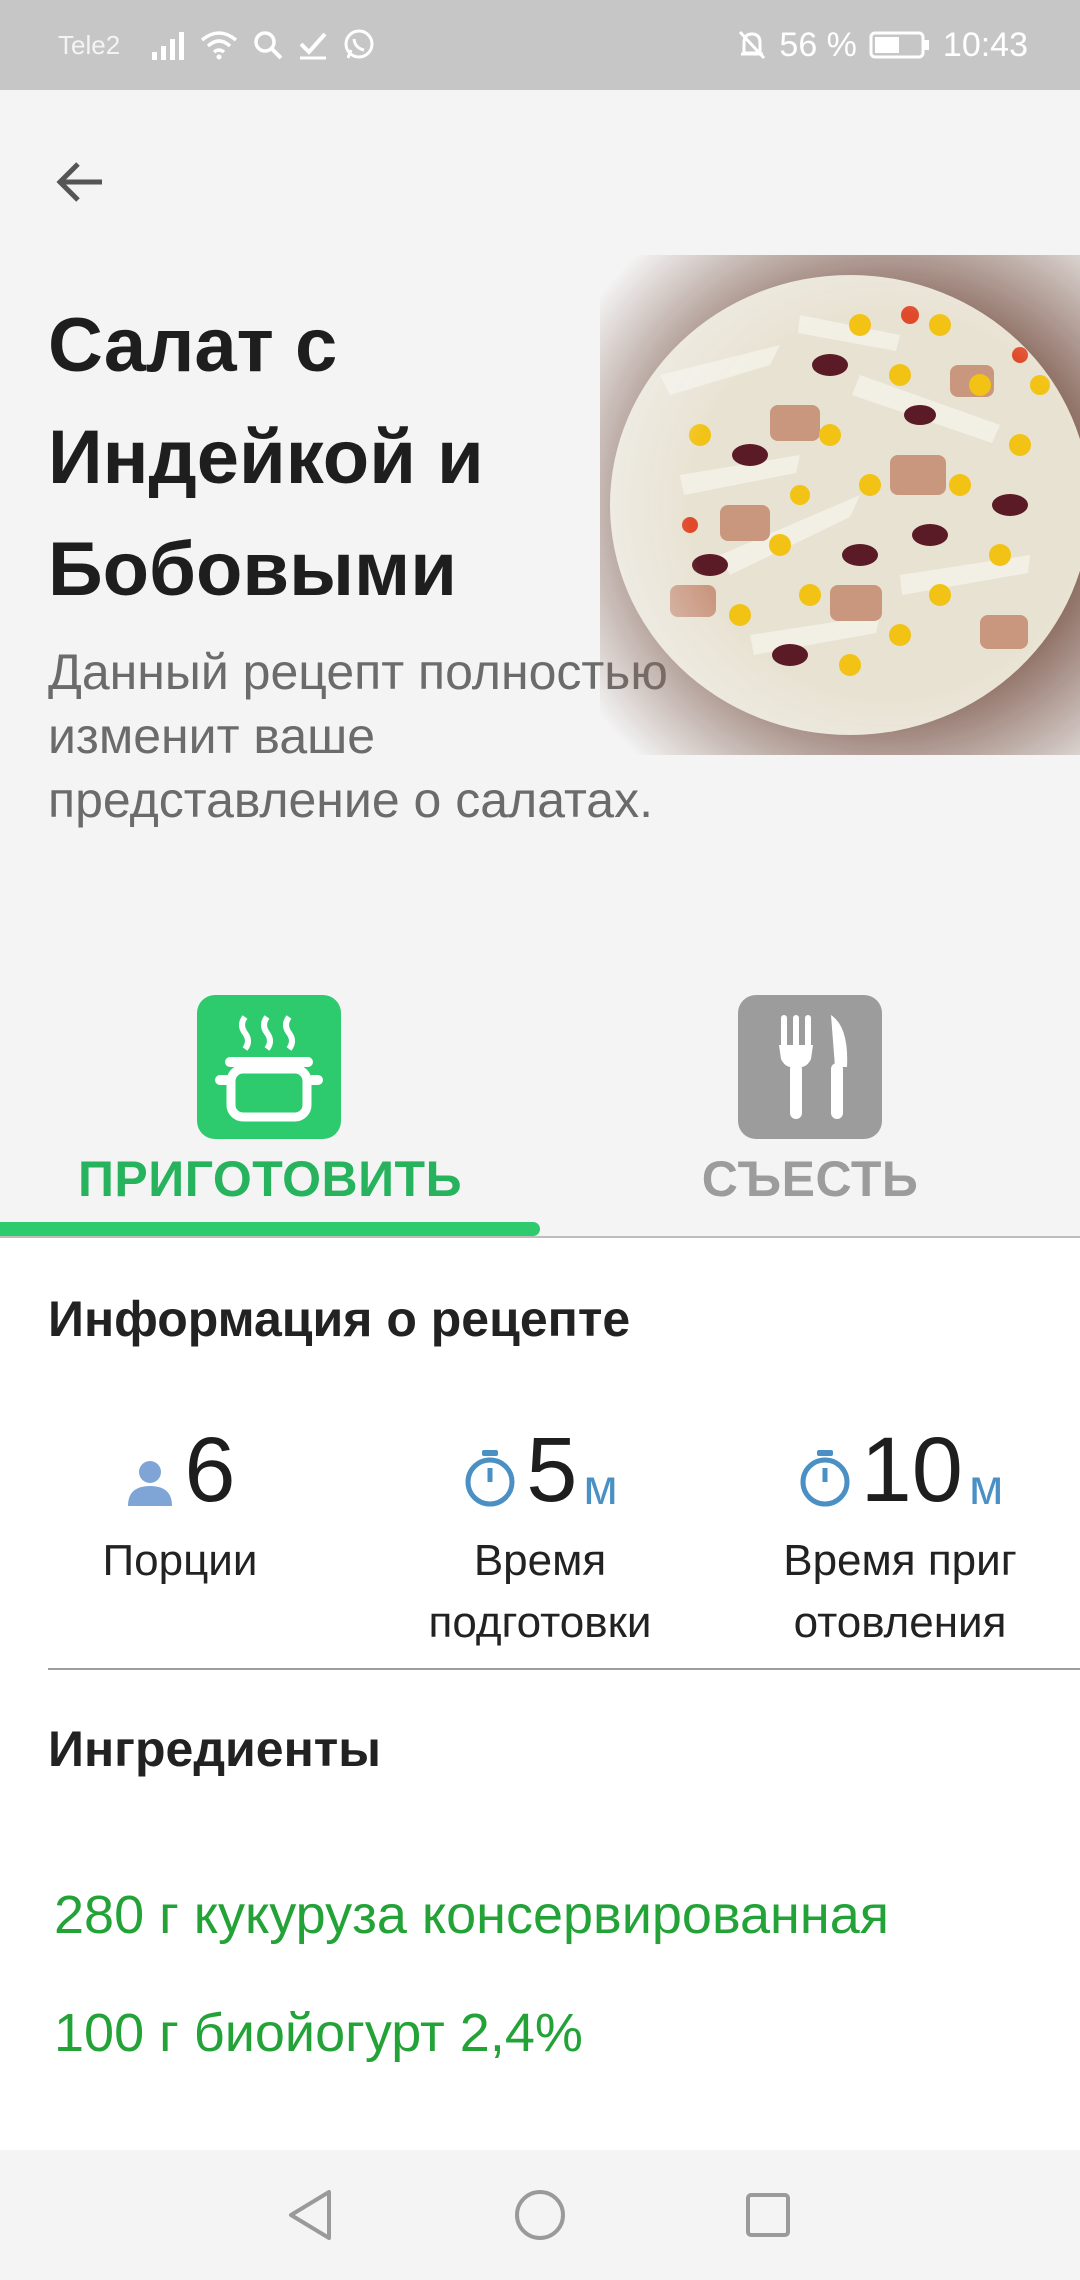 This screenshot has height=2280, width=1080. I want to click on tab-cook-label: ПРИГОТОВИТЬ, so click(269, 1179).